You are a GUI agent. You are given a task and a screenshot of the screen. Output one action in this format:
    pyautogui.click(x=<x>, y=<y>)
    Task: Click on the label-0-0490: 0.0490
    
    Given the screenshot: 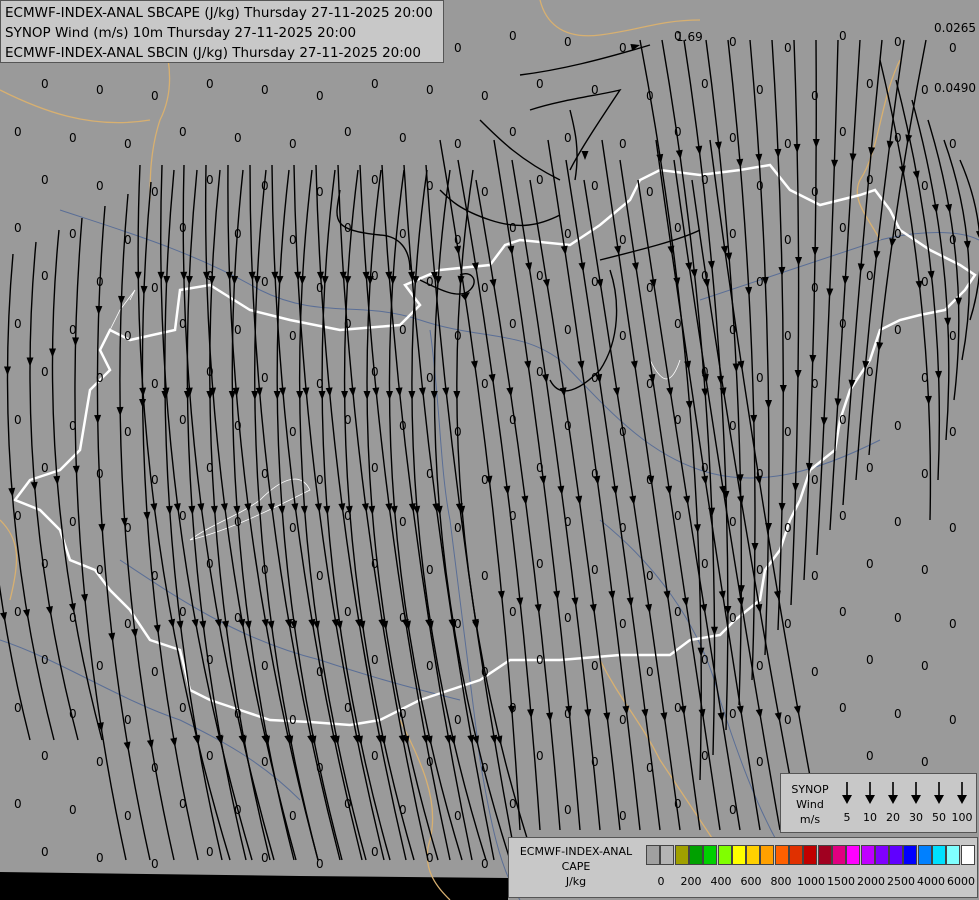 What is the action you would take?
    pyautogui.click(x=955, y=88)
    